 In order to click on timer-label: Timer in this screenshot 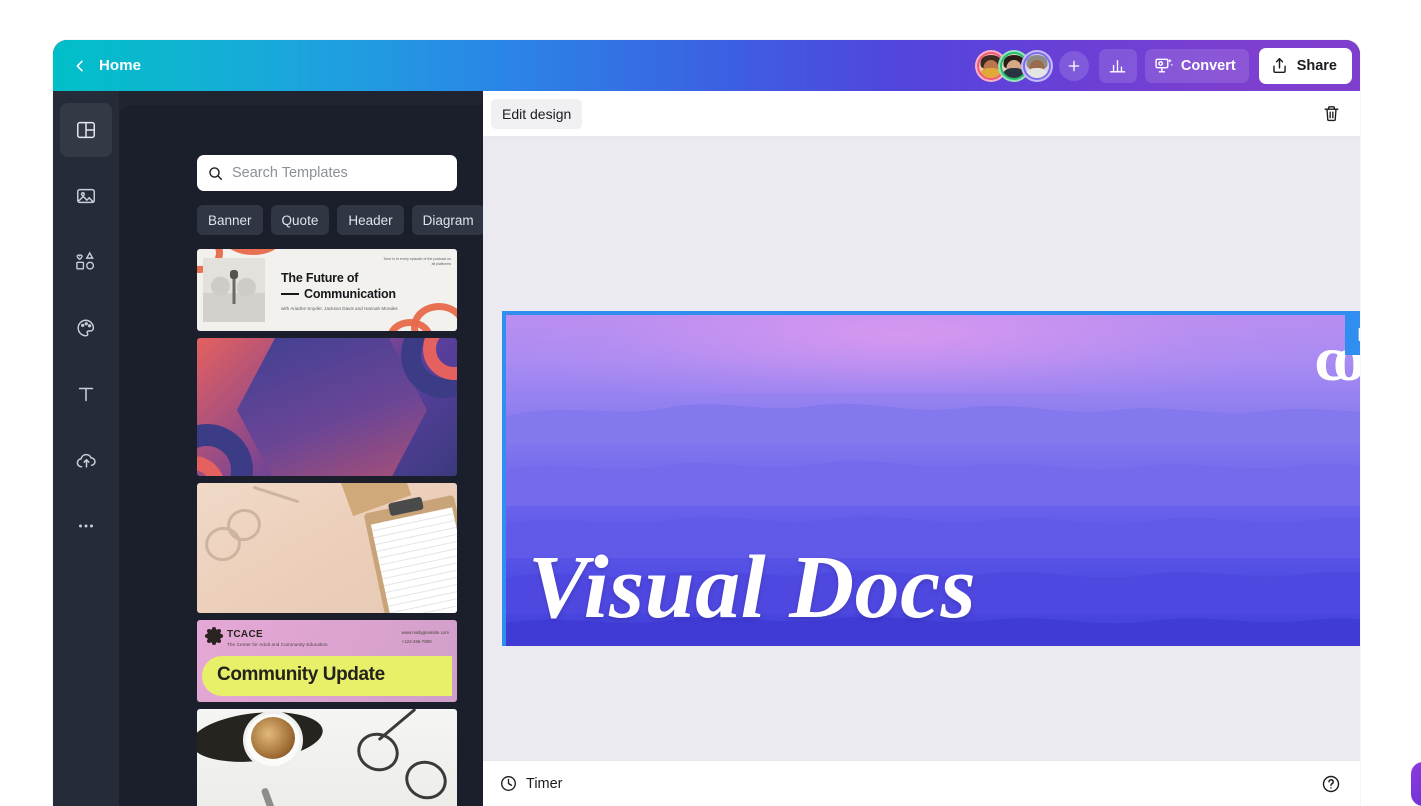, I will do `click(544, 783)`.